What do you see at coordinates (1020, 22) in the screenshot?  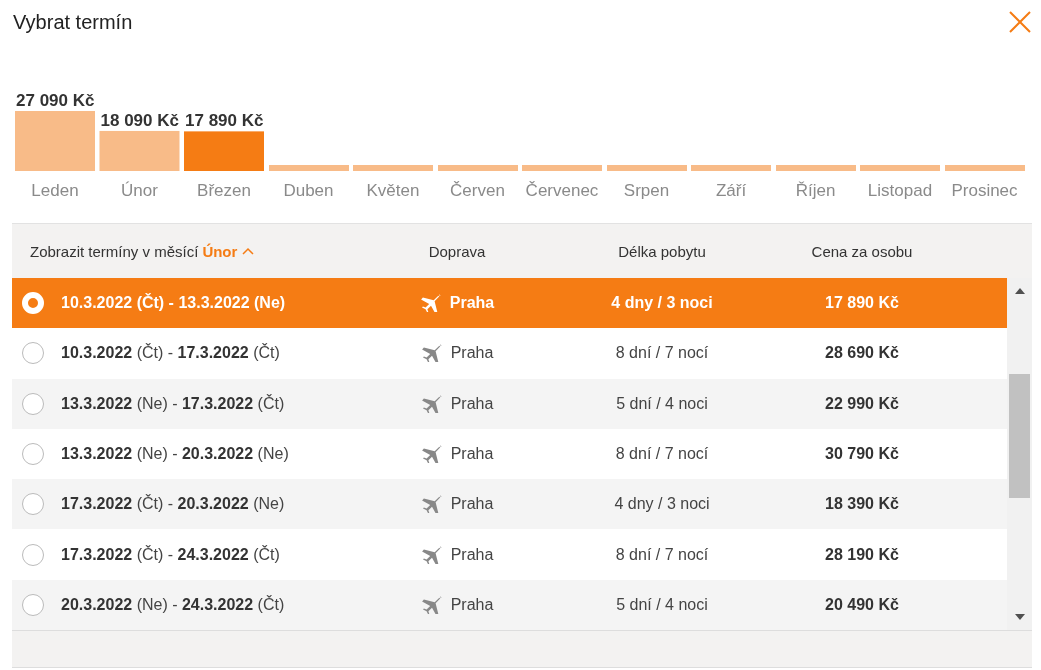 I see `close-icon` at bounding box center [1020, 22].